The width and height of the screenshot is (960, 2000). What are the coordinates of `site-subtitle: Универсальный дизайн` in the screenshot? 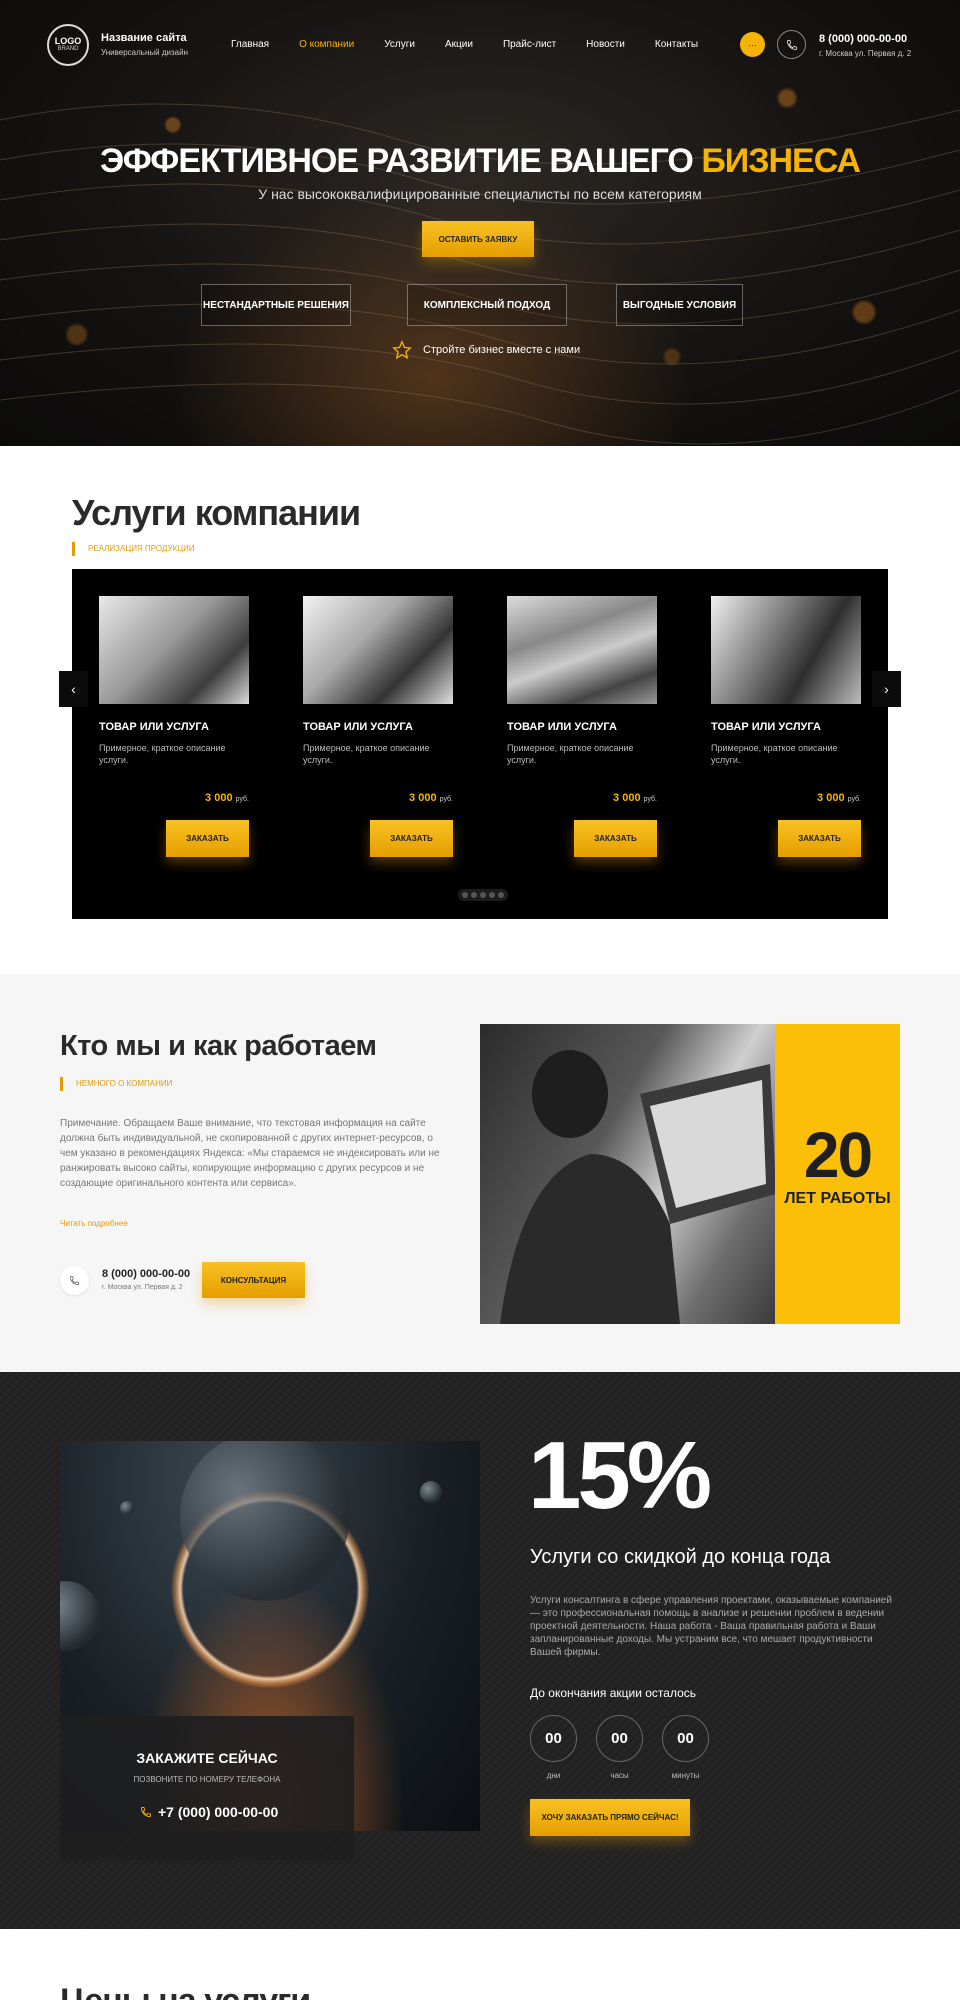 It's located at (144, 52).